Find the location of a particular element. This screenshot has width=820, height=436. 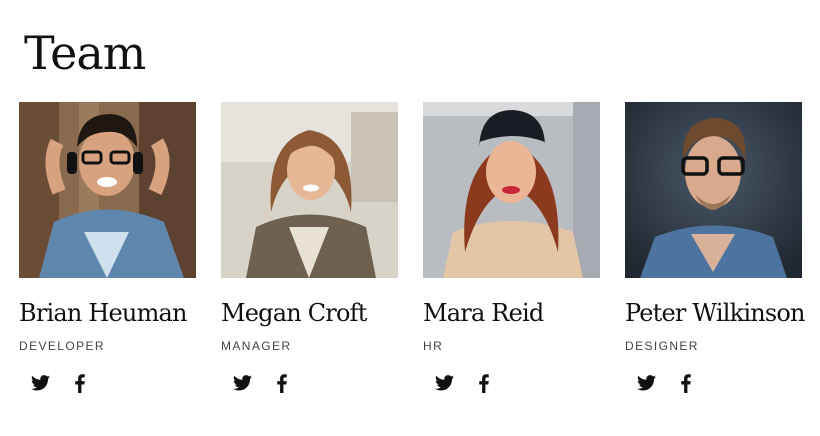

member-name: Megan Croft is located at coordinates (294, 313).